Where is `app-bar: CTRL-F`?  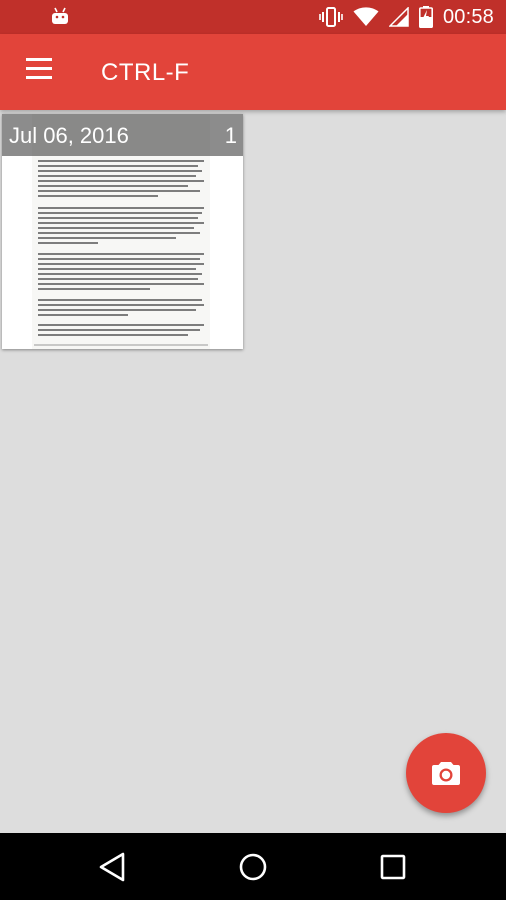 app-bar: CTRL-F is located at coordinates (253, 72).